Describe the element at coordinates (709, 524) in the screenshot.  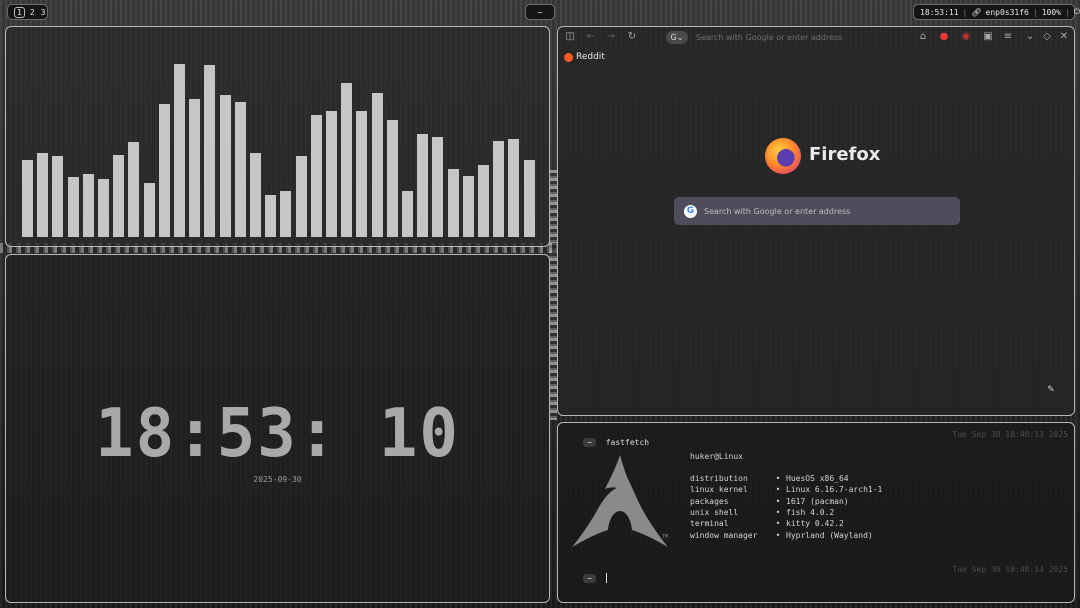
I see `info-key: terminal` at that location.